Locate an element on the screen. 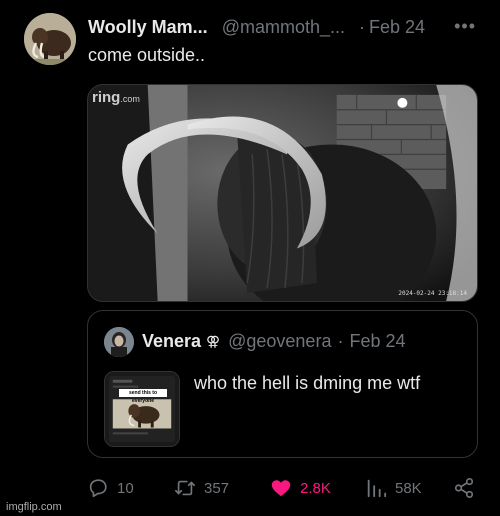  share-button is located at coordinates (464, 488).